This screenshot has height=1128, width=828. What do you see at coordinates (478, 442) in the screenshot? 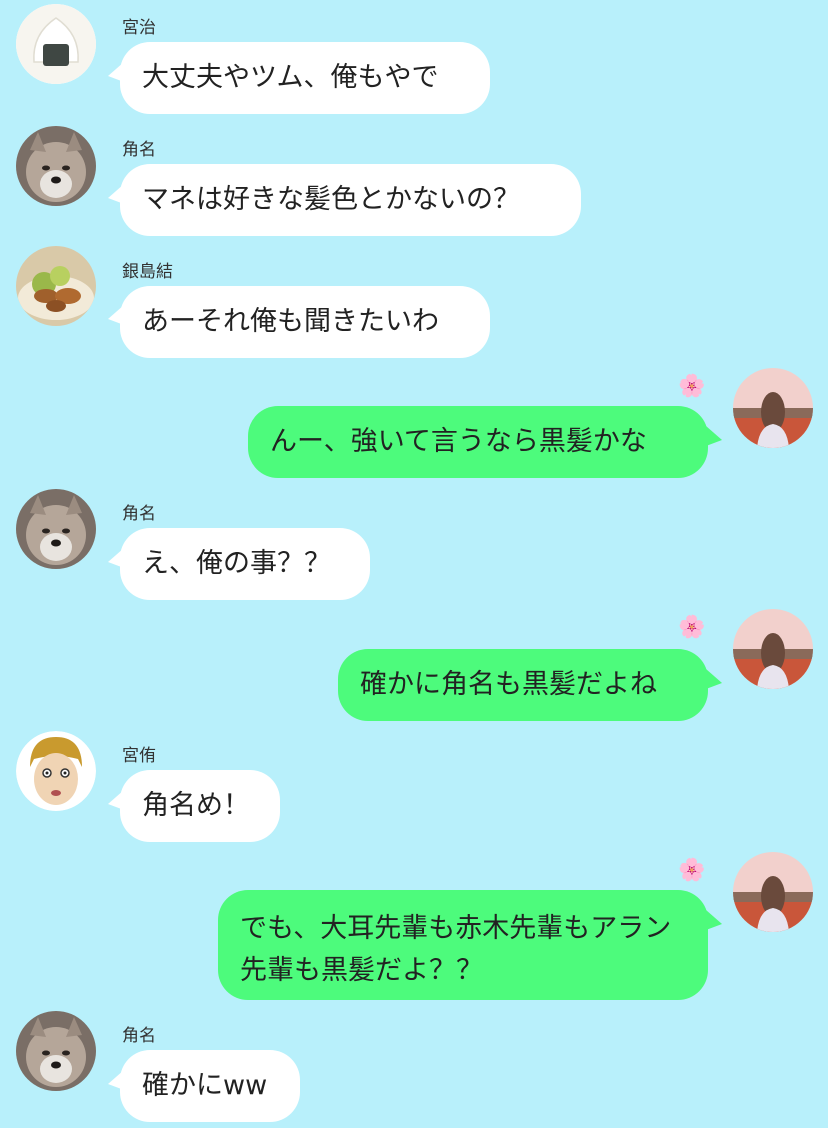
I see `message-bubble: んー、強いて言うなら黒髪かな` at bounding box center [478, 442].